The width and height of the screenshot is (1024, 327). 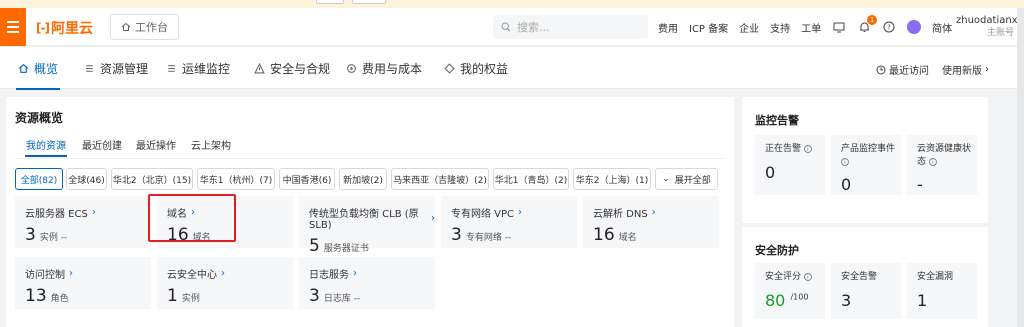 I want to click on monitor-card-health: 云资源健康状态 i -, so click(x=942, y=165).